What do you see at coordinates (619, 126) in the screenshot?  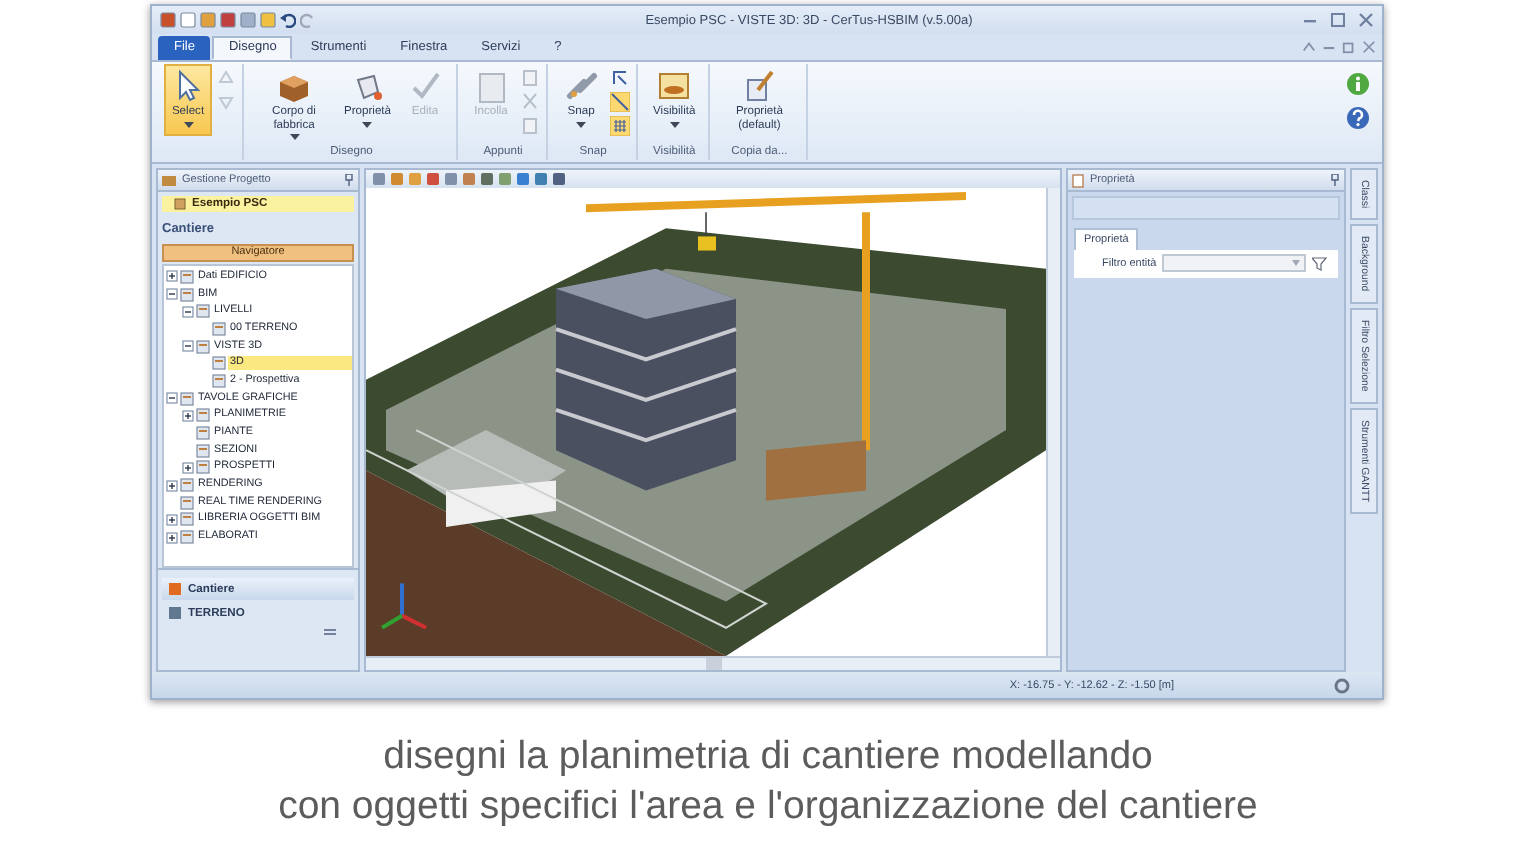 I see `grid-icon` at bounding box center [619, 126].